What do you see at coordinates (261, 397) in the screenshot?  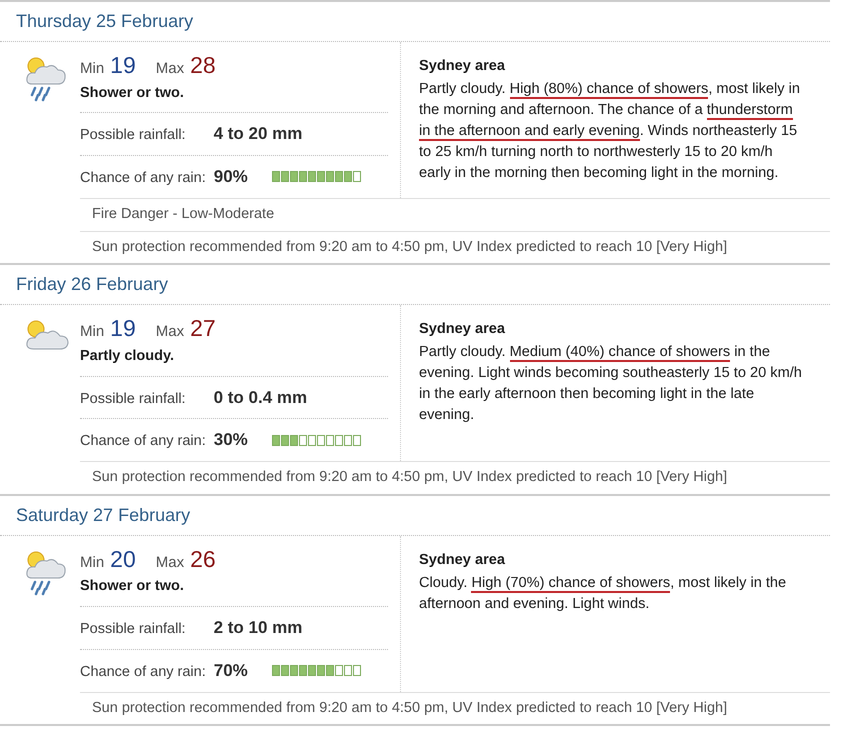 I see `rainfall-amount: 0 to 0.4 mm` at bounding box center [261, 397].